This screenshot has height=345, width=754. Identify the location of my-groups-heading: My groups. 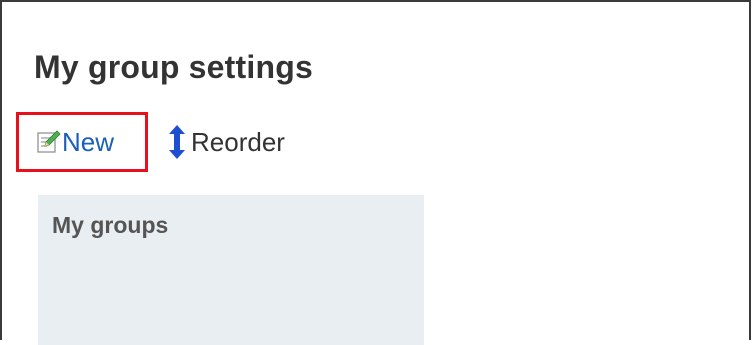
(110, 225).